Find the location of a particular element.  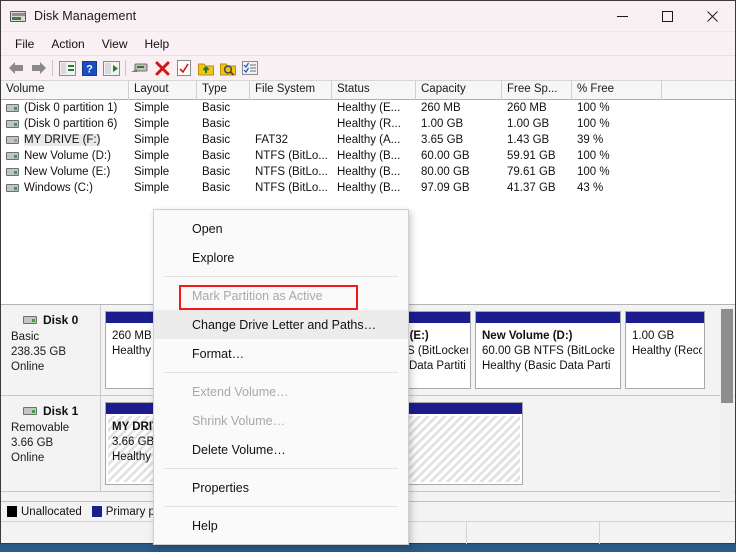

menu-action: Action is located at coordinates (67, 44).